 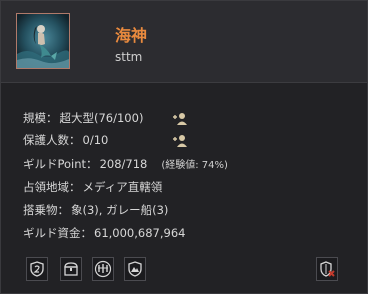 I want to click on leave-guild-icon, so click(x=327, y=269).